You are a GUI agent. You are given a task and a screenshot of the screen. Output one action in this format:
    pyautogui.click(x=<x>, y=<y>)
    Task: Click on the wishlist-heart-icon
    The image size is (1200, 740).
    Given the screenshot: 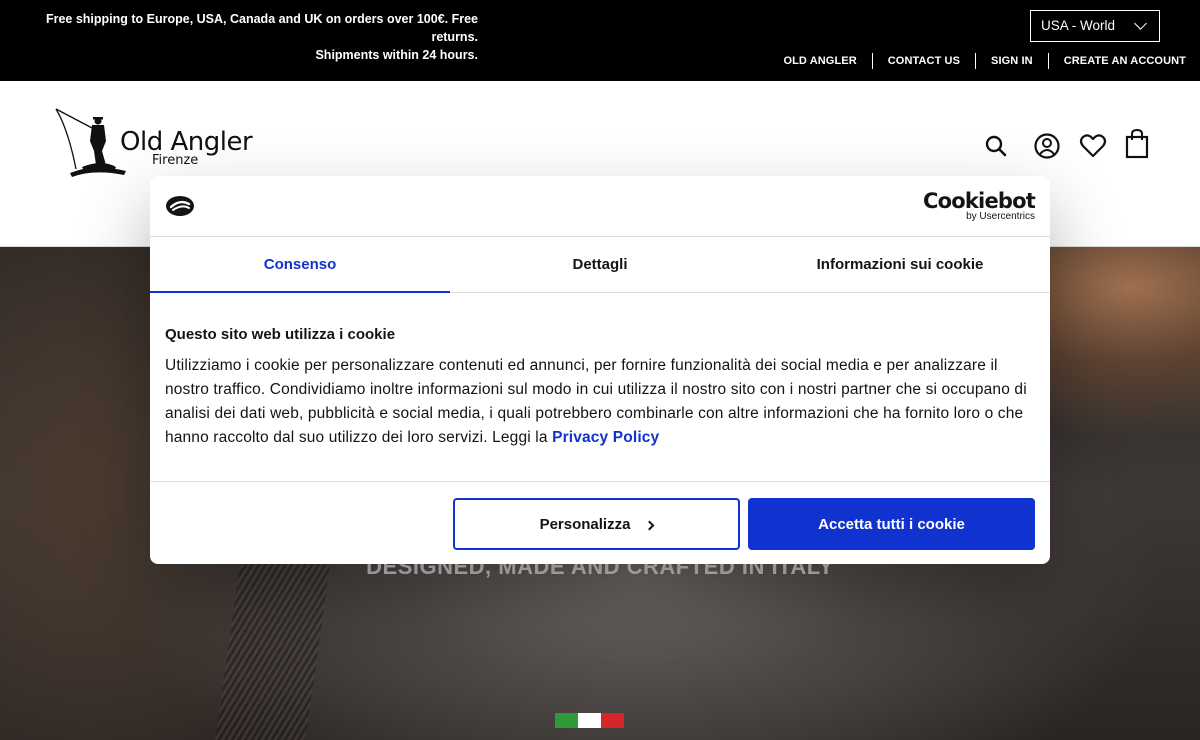 What is the action you would take?
    pyautogui.click(x=1093, y=146)
    